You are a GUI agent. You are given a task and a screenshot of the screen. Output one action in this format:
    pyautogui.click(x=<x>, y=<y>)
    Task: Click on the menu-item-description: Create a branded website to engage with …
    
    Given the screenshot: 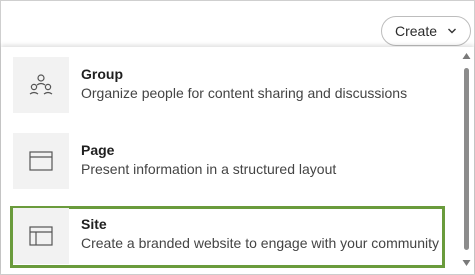 What is the action you would take?
    pyautogui.click(x=260, y=243)
    